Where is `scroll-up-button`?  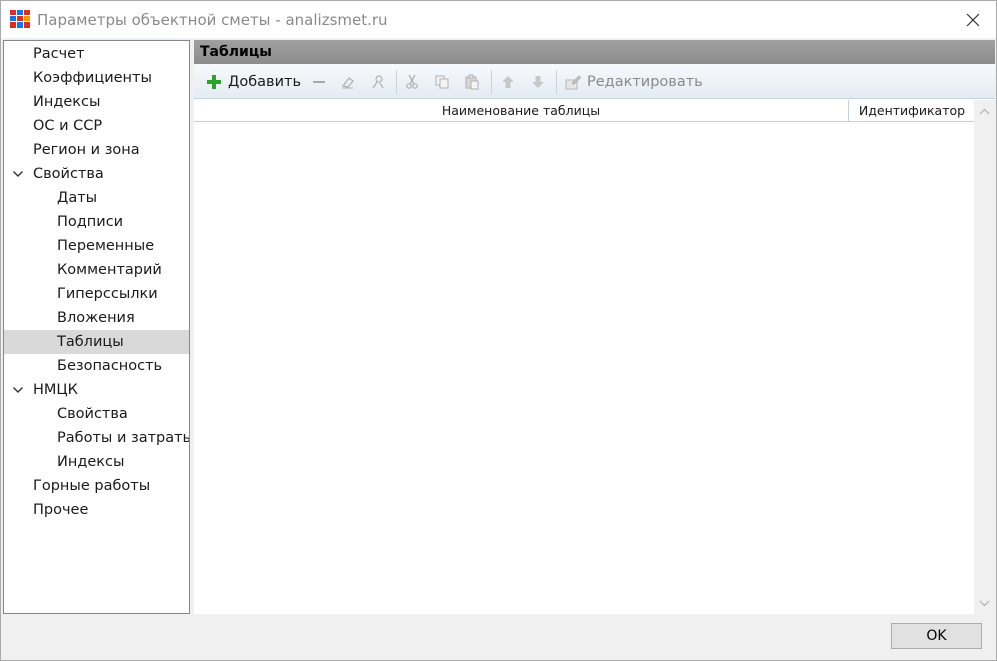 scroll-up-button is located at coordinates (984, 111).